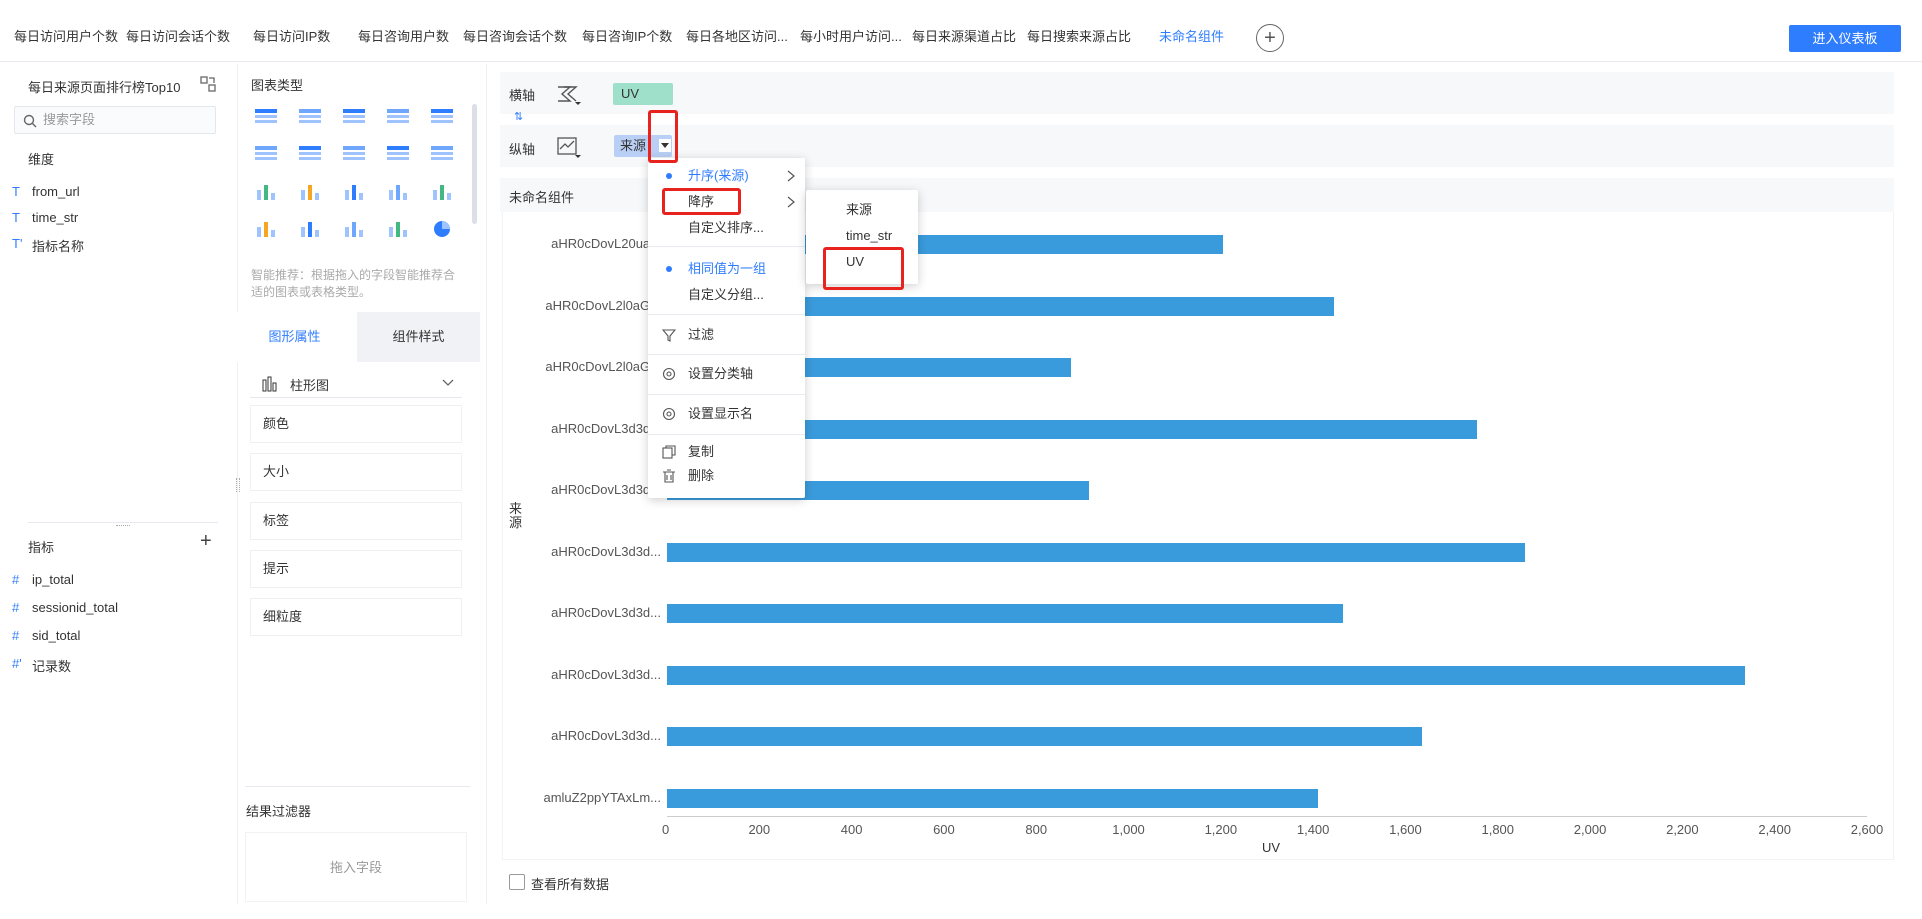 Image resolution: width=1922 pixels, height=919 pixels. Describe the element at coordinates (354, 228) in the screenshot. I see `scatter-icon` at that location.